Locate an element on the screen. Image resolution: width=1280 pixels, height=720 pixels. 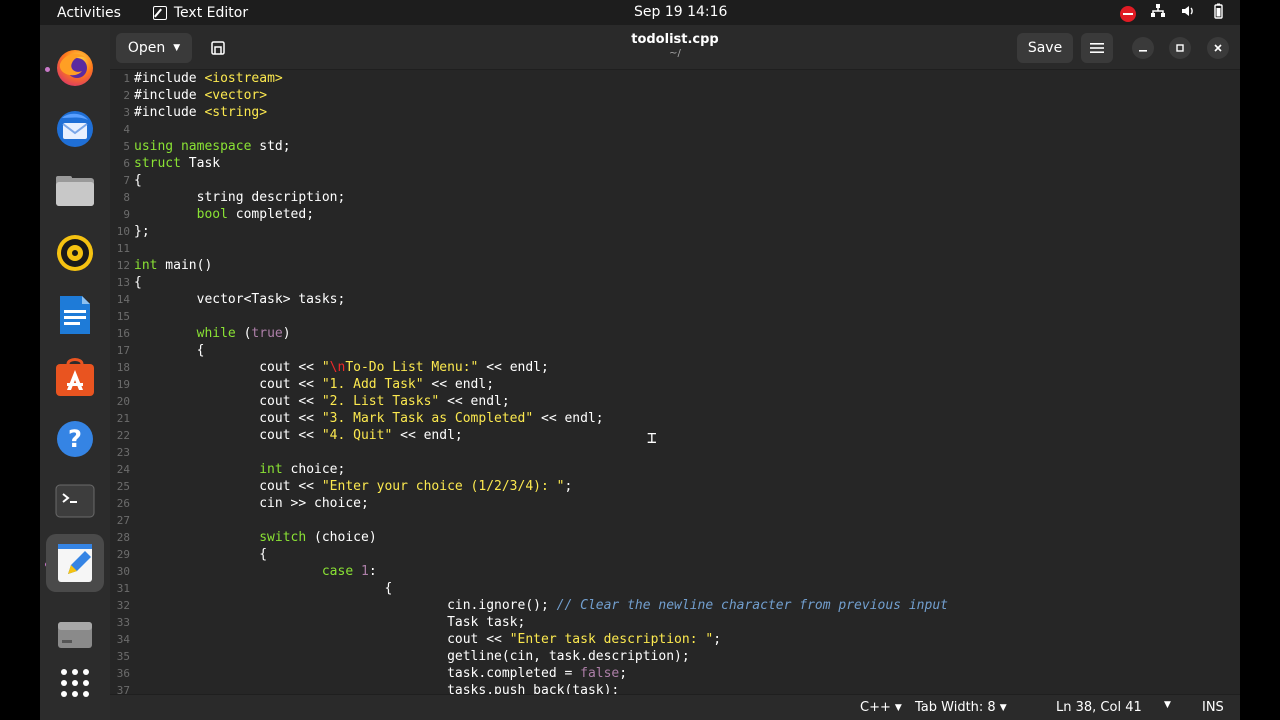
dock-help: ? is located at coordinates (75, 439).